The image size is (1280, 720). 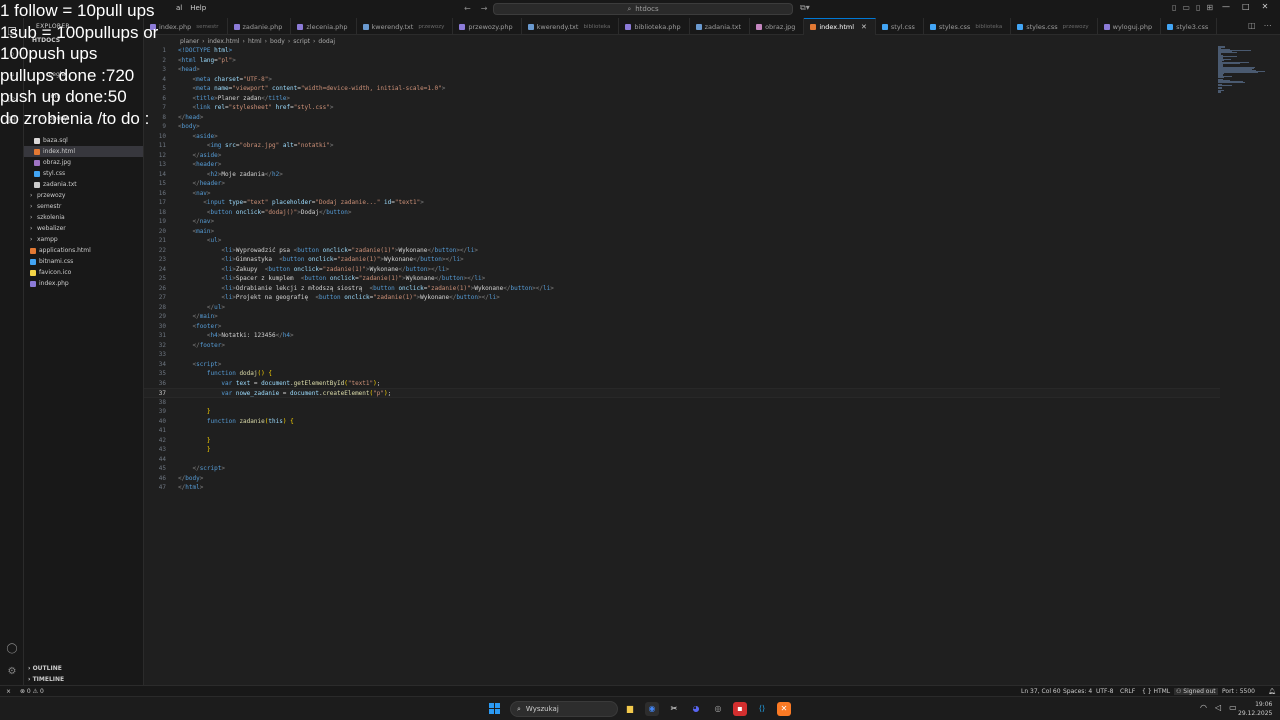 I want to click on code-line: 41, so click(x=682, y=431).